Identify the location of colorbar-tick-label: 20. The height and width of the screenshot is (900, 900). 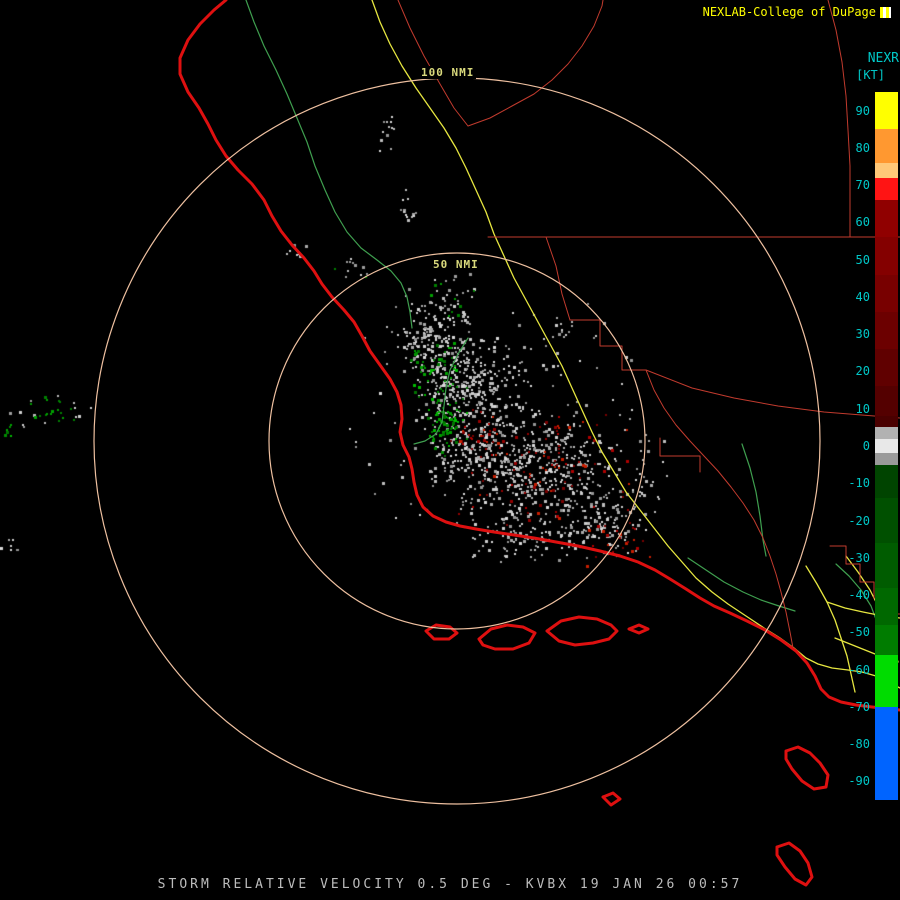
(862, 371).